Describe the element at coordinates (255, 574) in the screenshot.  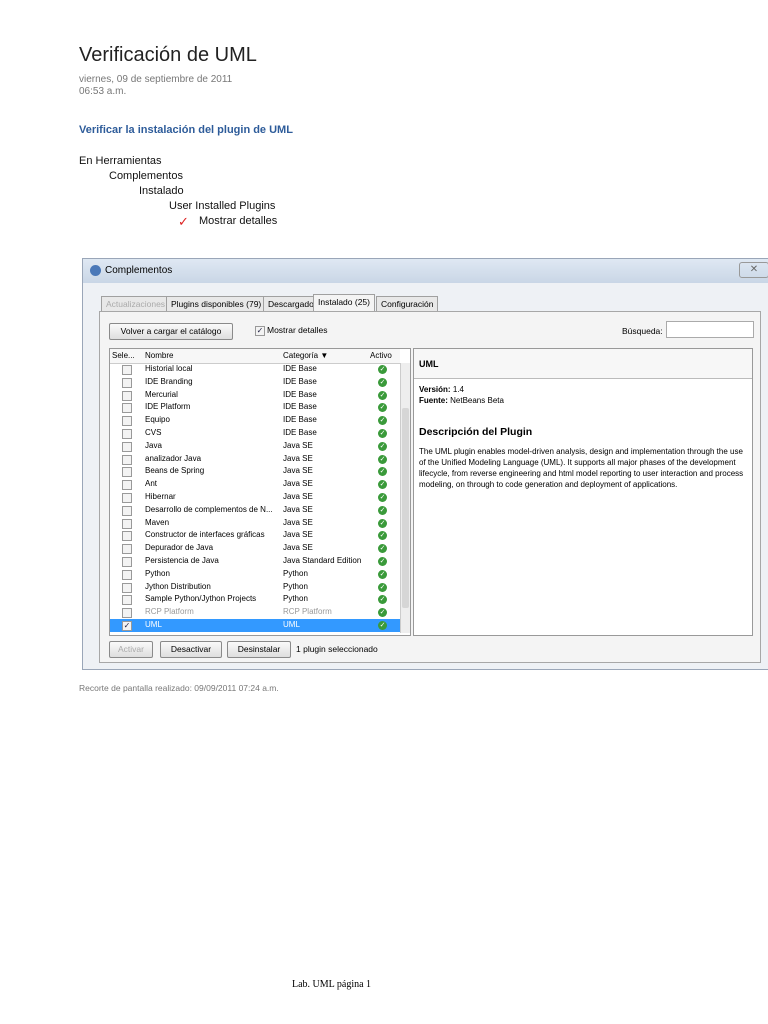
I see `table-row: Python Python ✓` at that location.